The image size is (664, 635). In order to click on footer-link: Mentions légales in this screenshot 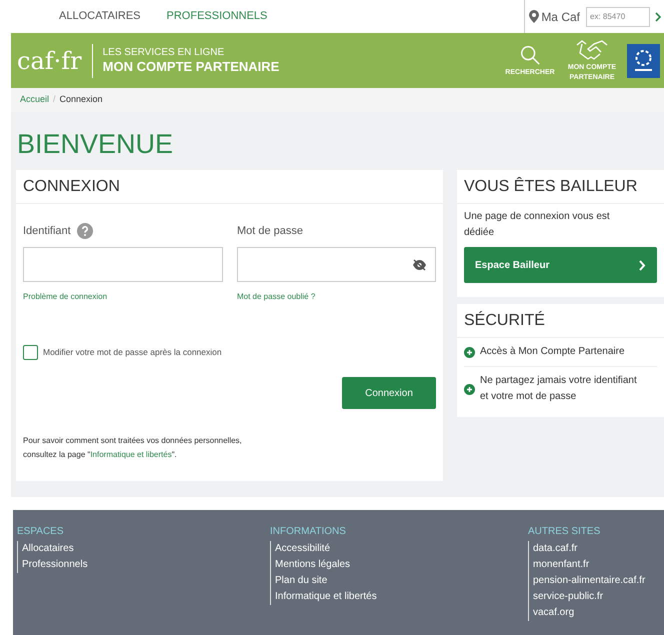, I will do `click(401, 565)`.